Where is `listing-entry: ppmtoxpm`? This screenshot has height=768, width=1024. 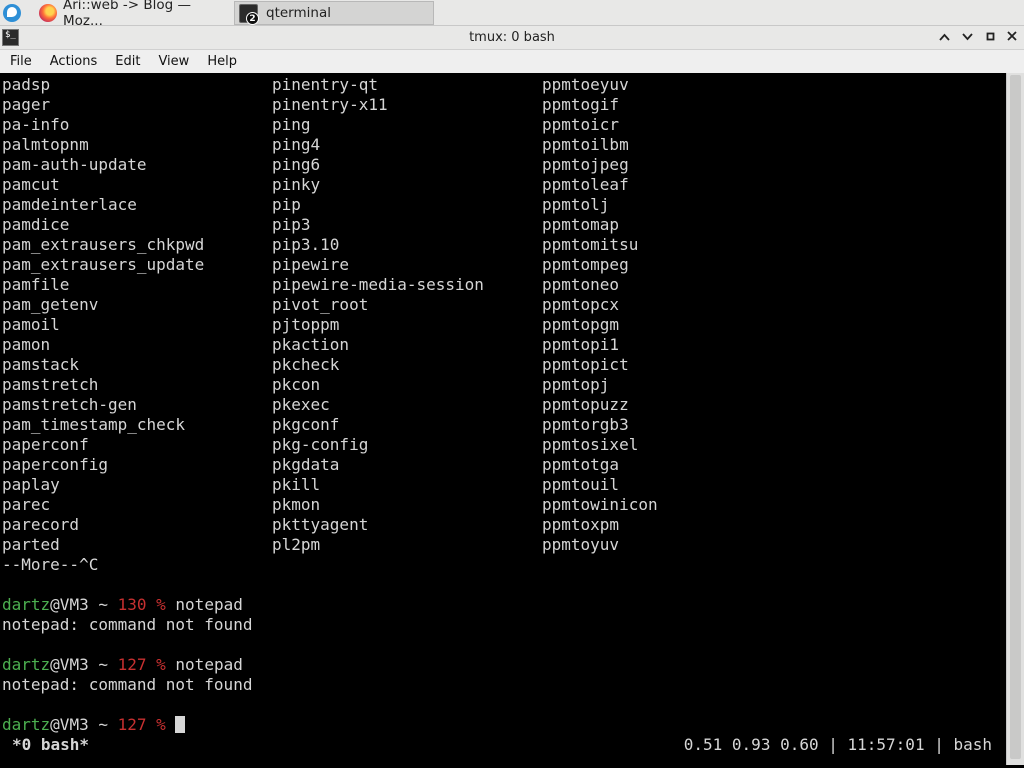 listing-entry: ppmtoxpm is located at coordinates (581, 524).